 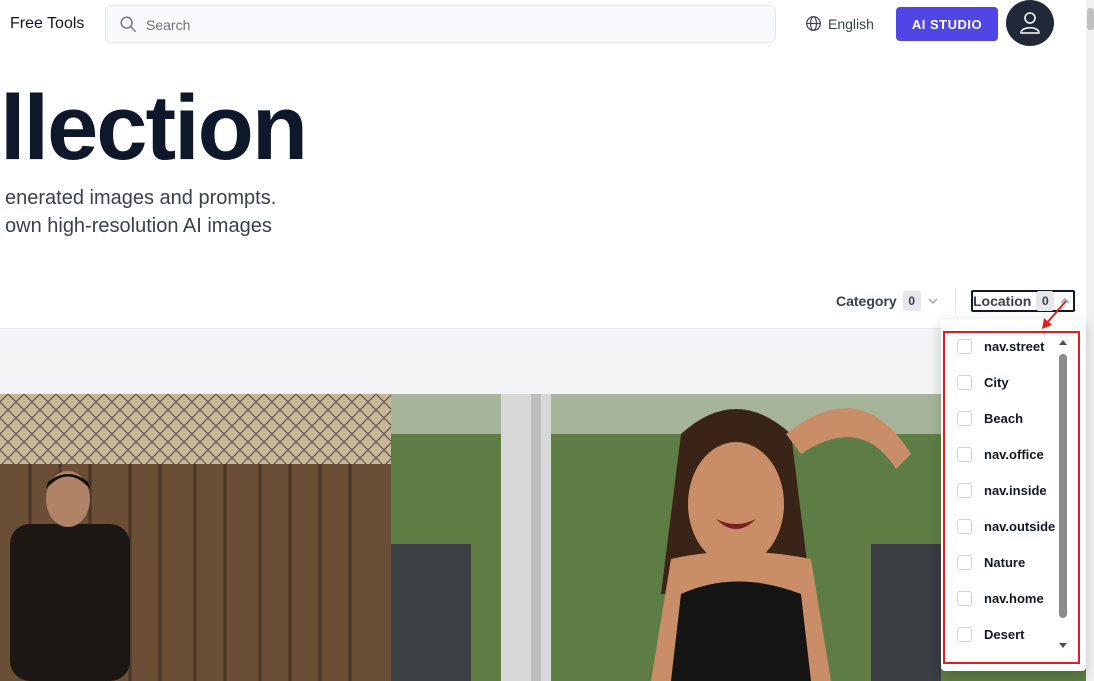 What do you see at coordinates (1090, 340) in the screenshot?
I see `page-scrollbar` at bounding box center [1090, 340].